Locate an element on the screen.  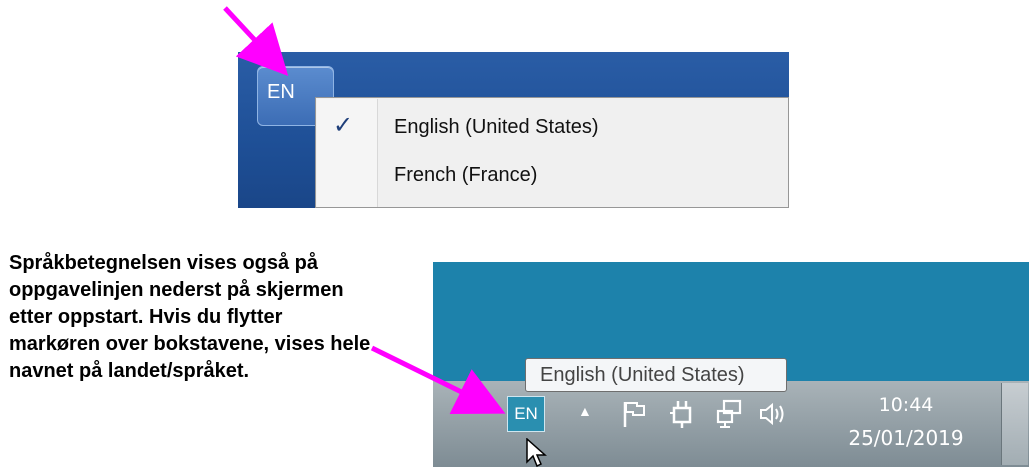
show-desktop-button is located at coordinates (1014, 424).